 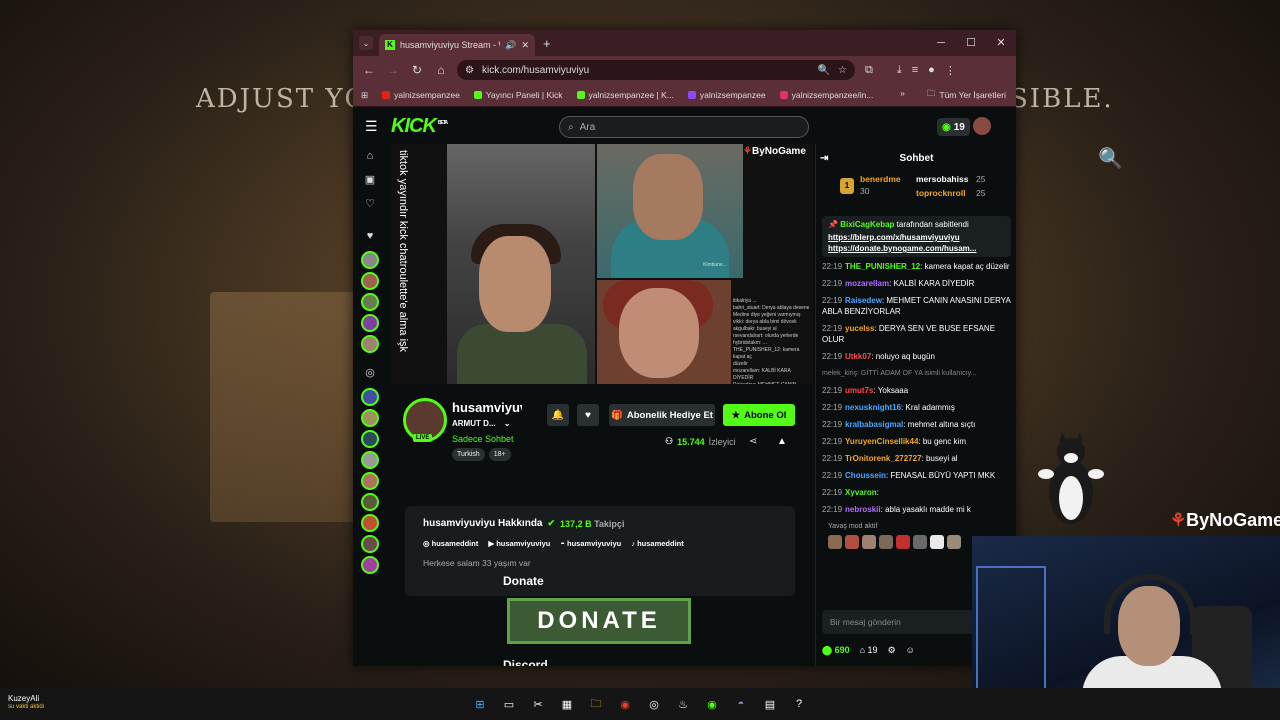 I want to click on profile-icon: ●, so click(x=931, y=70).